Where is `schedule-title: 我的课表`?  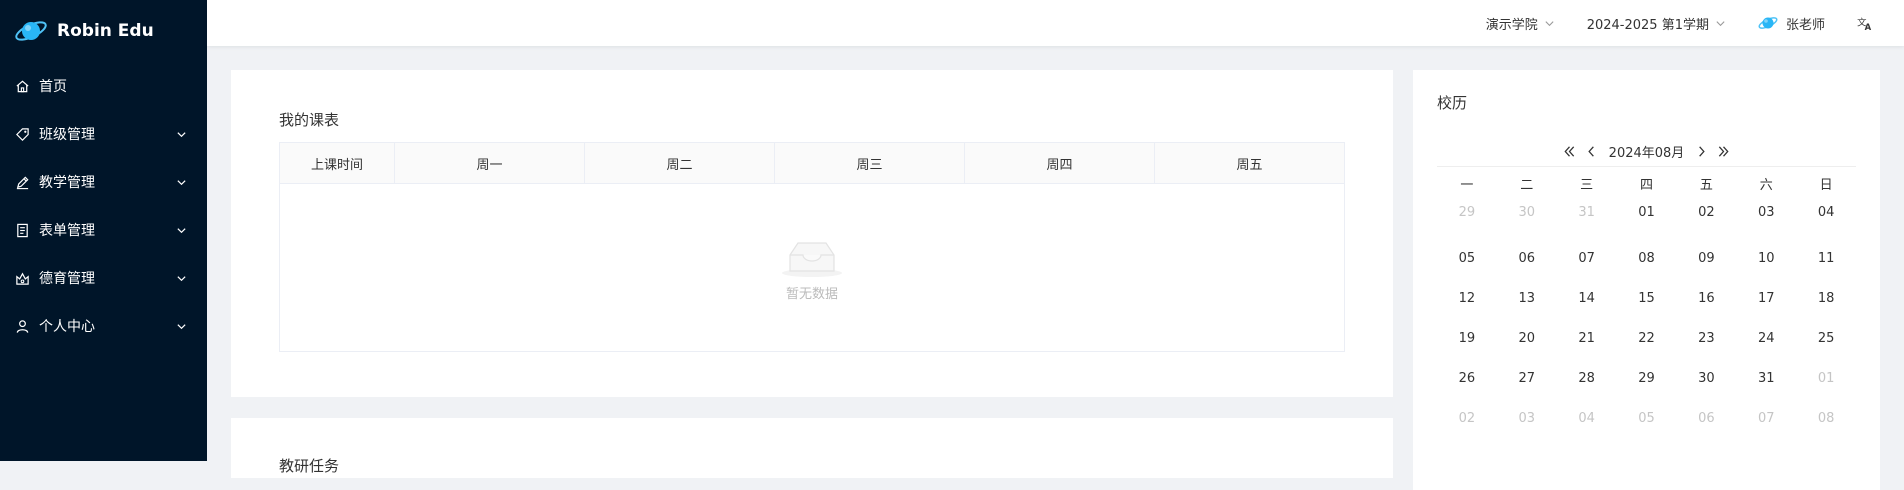 schedule-title: 我的课表 is located at coordinates (309, 120).